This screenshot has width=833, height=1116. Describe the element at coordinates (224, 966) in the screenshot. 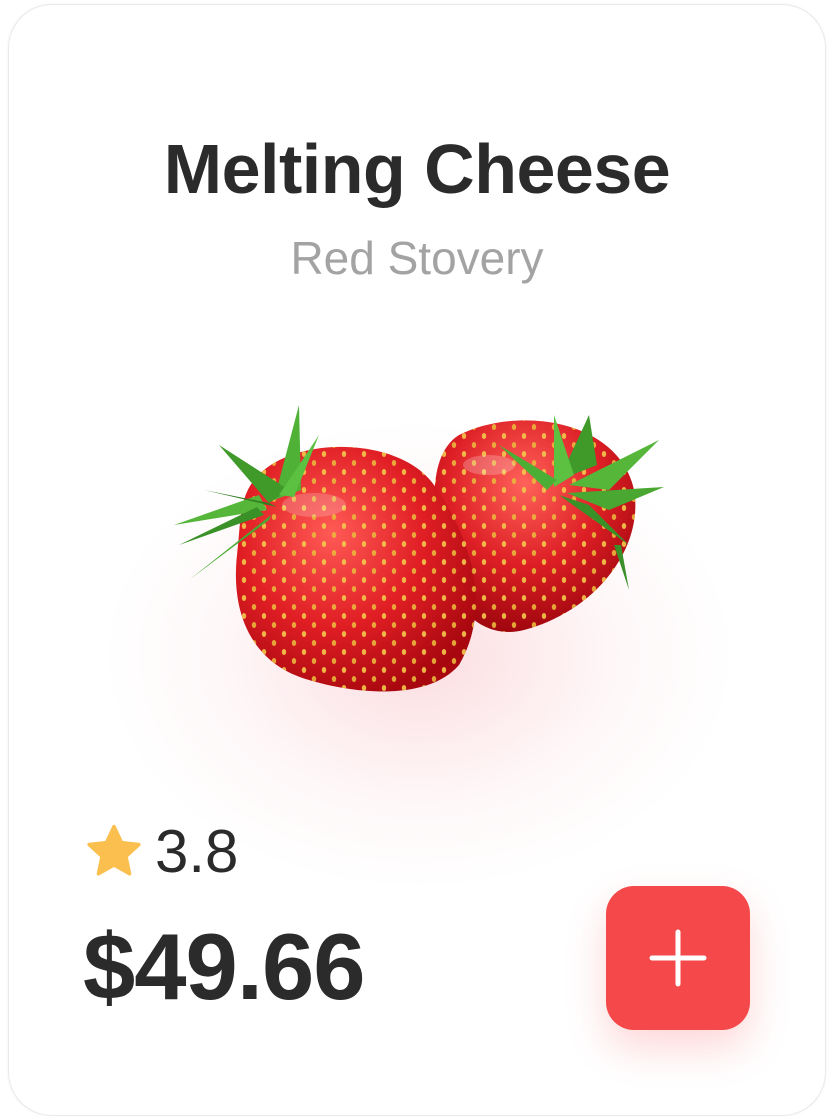

I see `product-price: $49.66` at that location.